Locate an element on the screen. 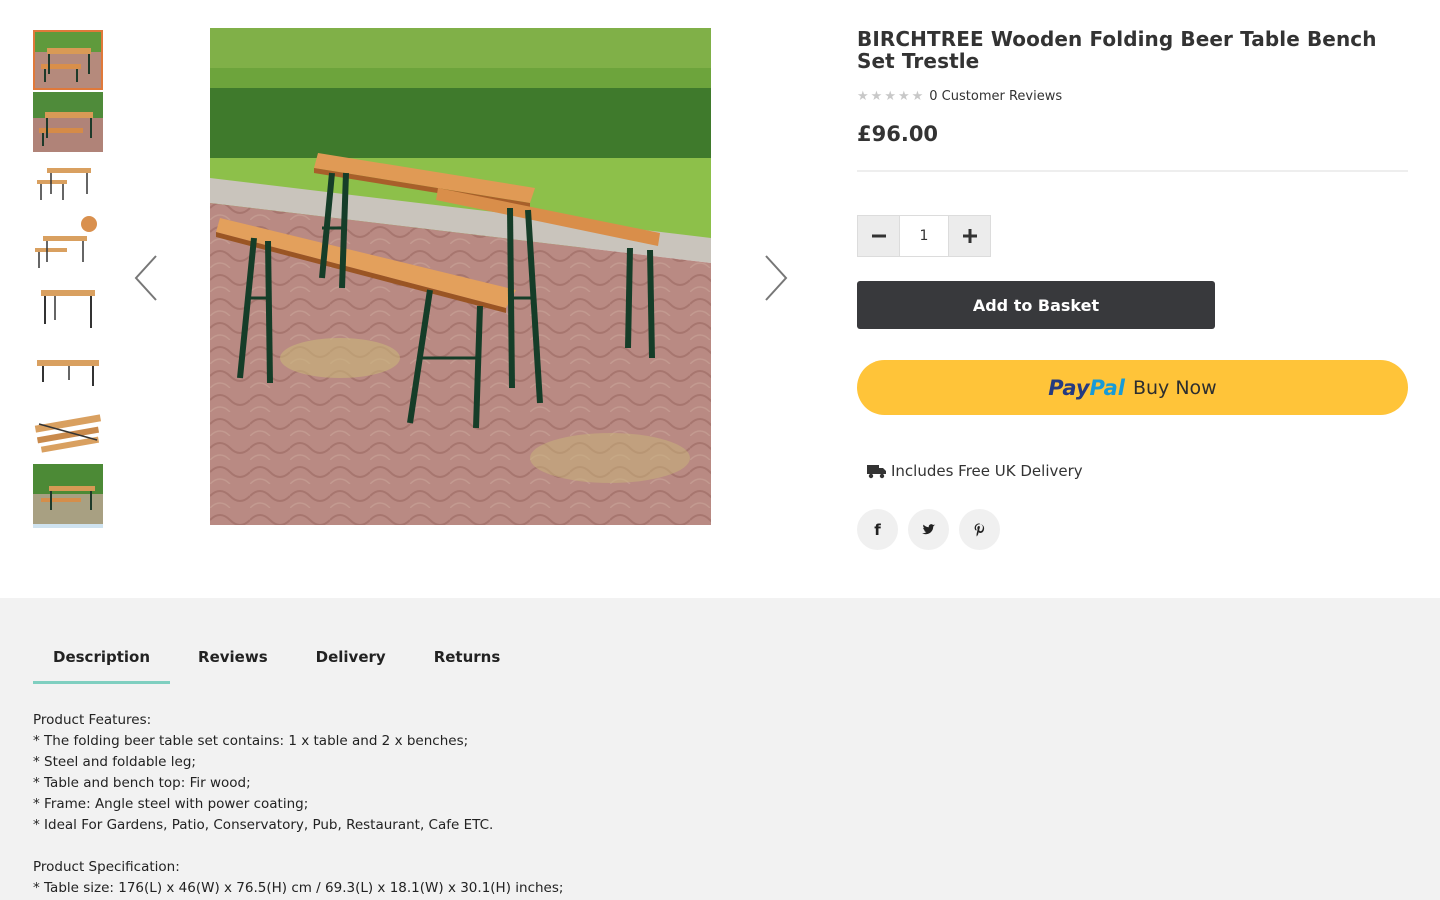  previous-image-arrow-icon is located at coordinates (146, 278).